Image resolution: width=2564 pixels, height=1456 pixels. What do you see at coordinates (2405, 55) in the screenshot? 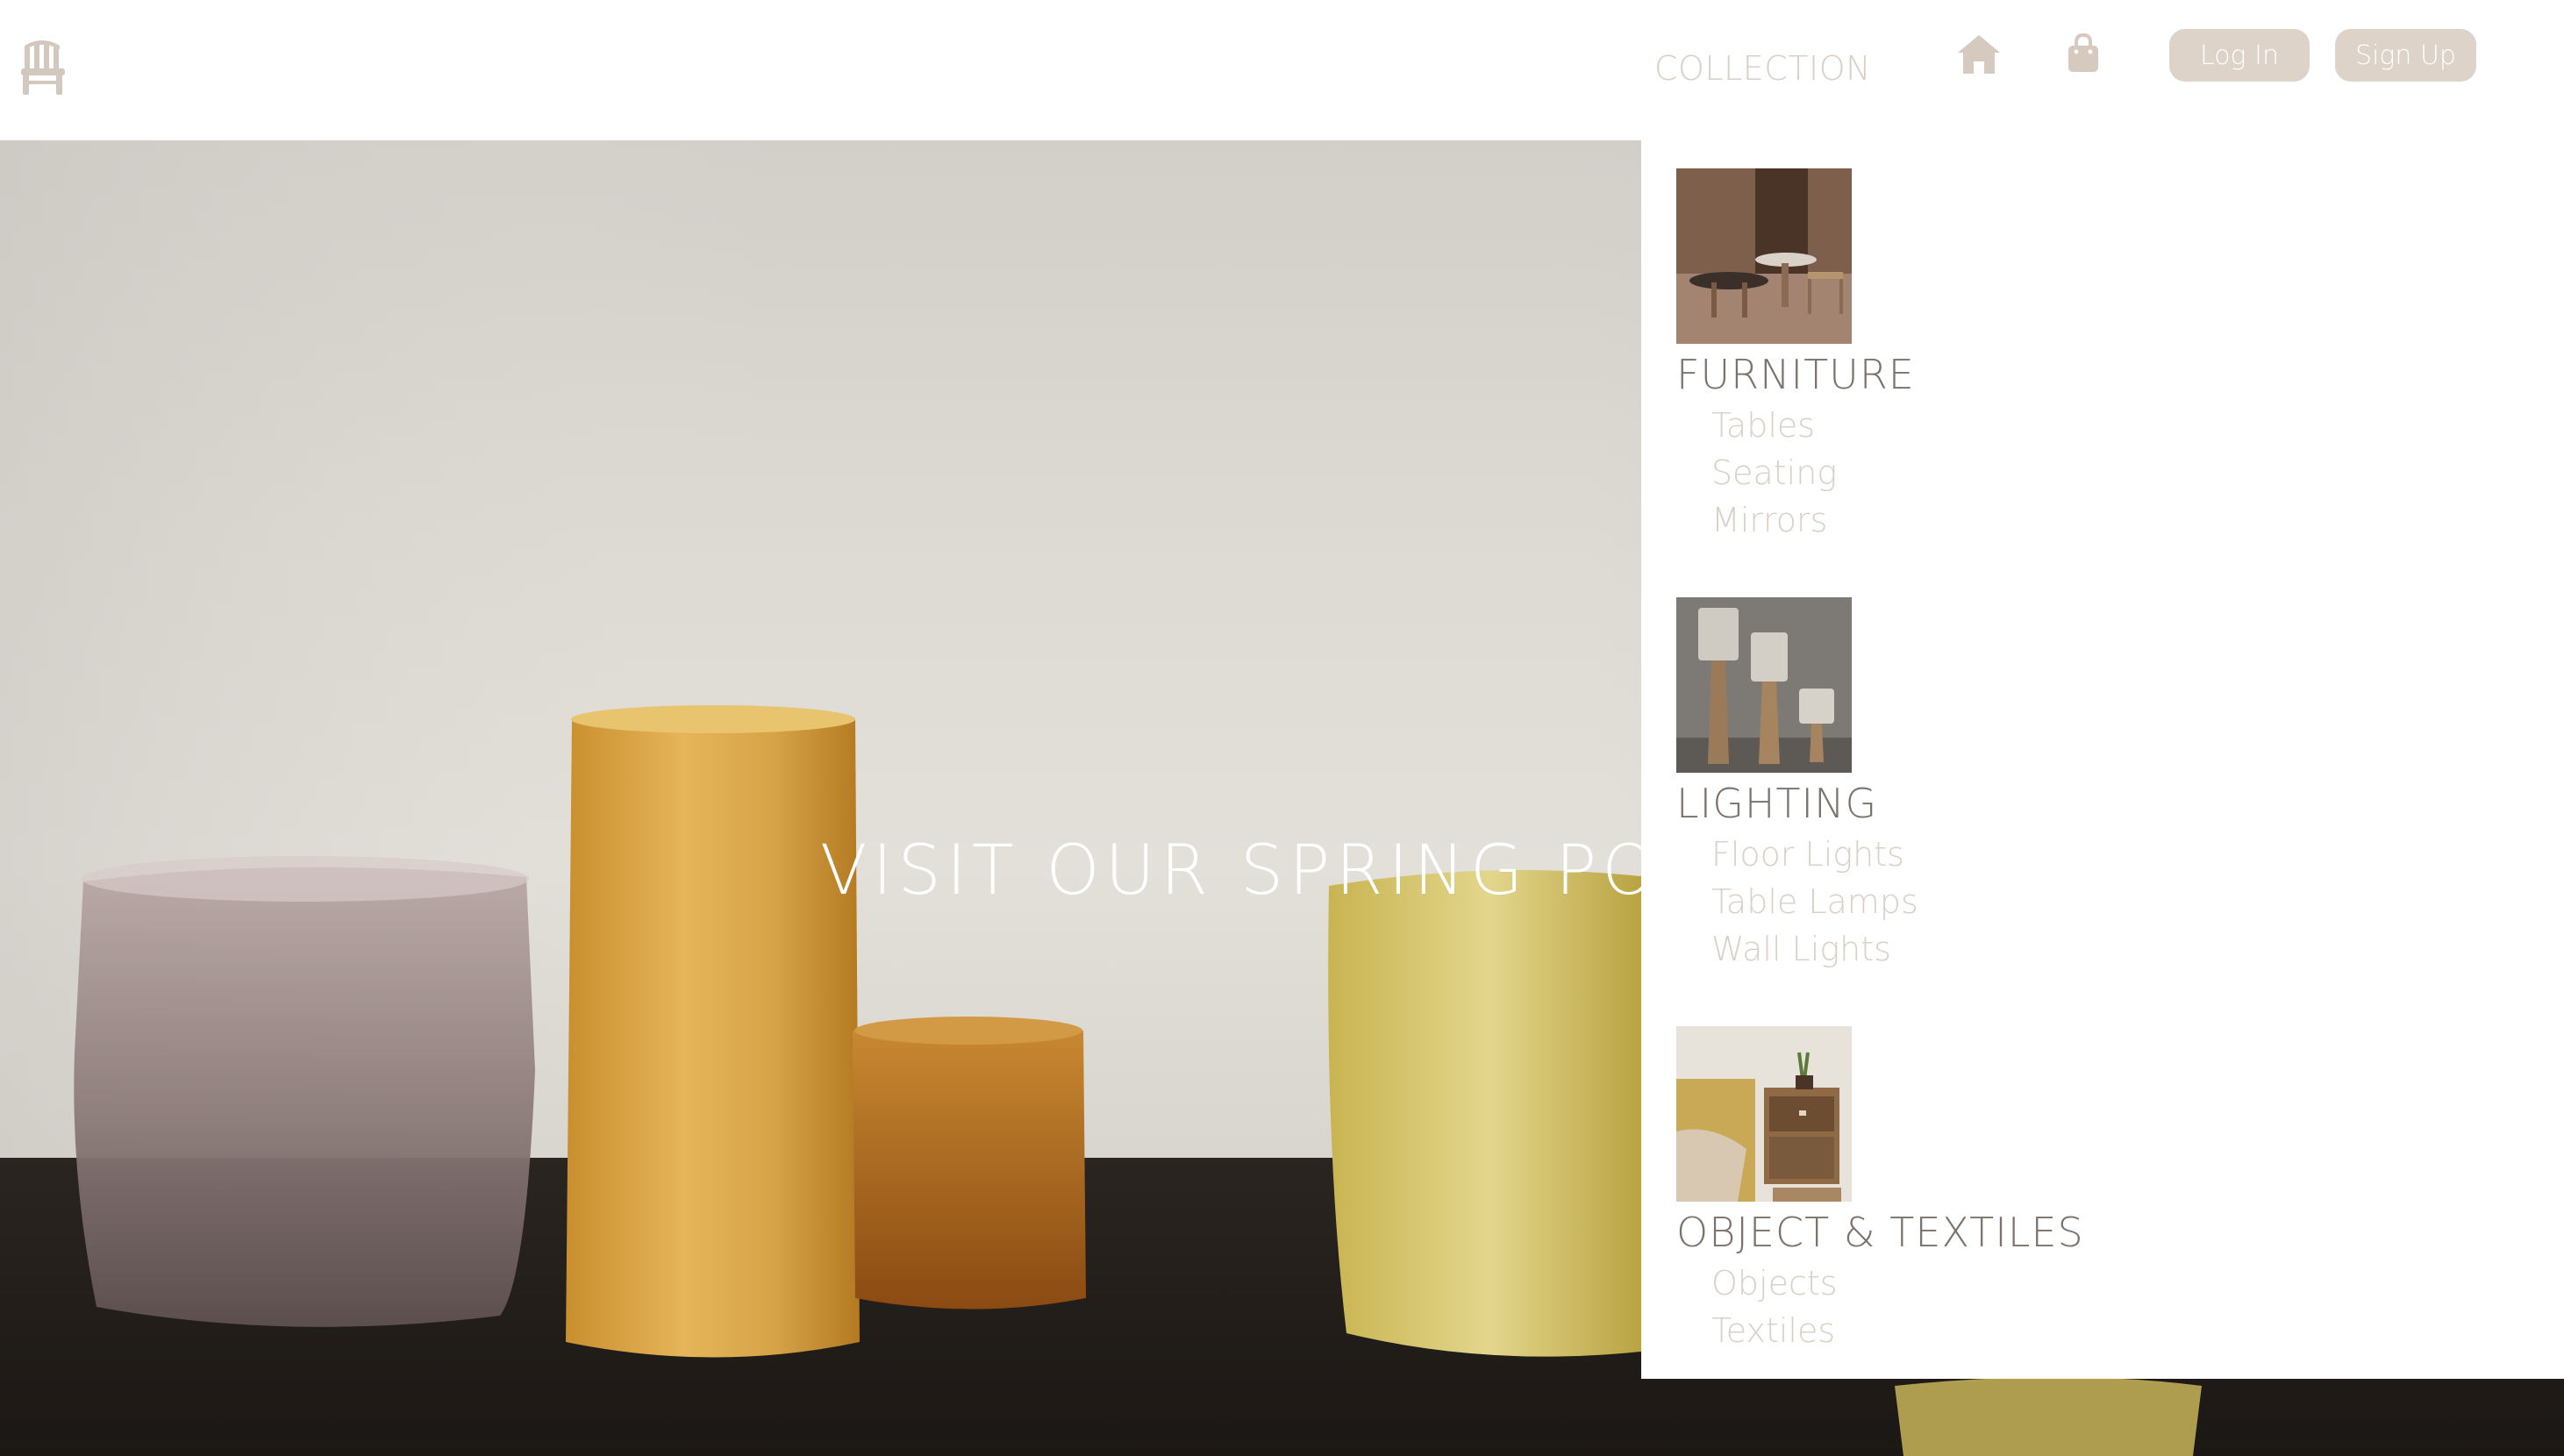
I see `signup-button: Sign Up` at bounding box center [2405, 55].